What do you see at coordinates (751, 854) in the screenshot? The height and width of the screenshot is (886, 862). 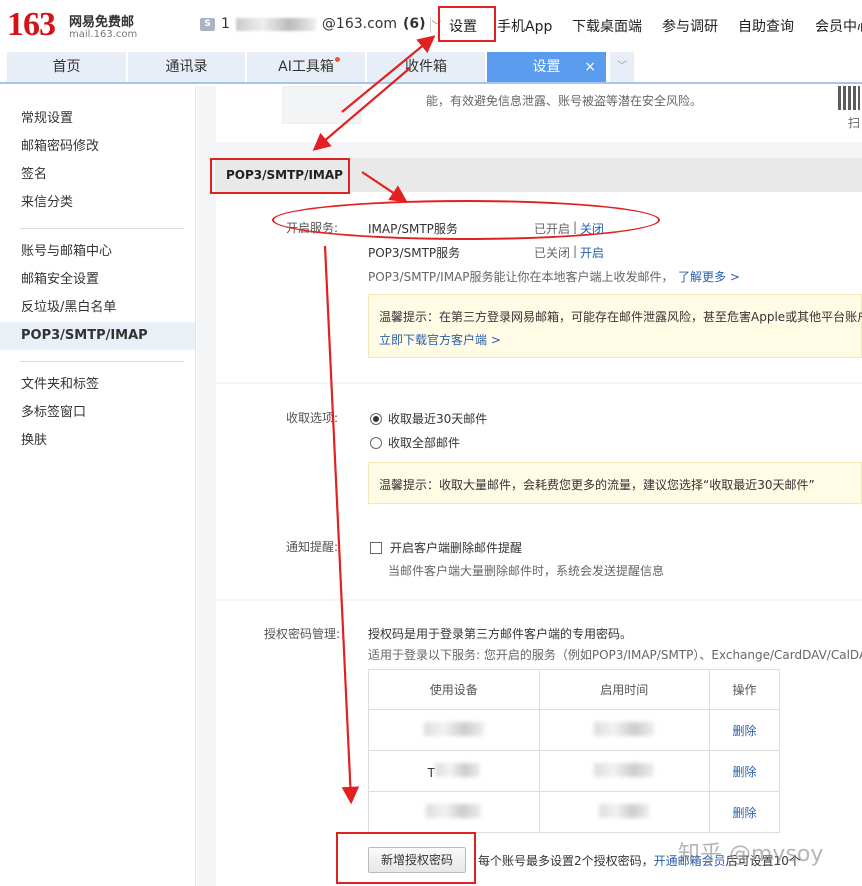 I see `watermark: 知乎 @mysoy` at bounding box center [751, 854].